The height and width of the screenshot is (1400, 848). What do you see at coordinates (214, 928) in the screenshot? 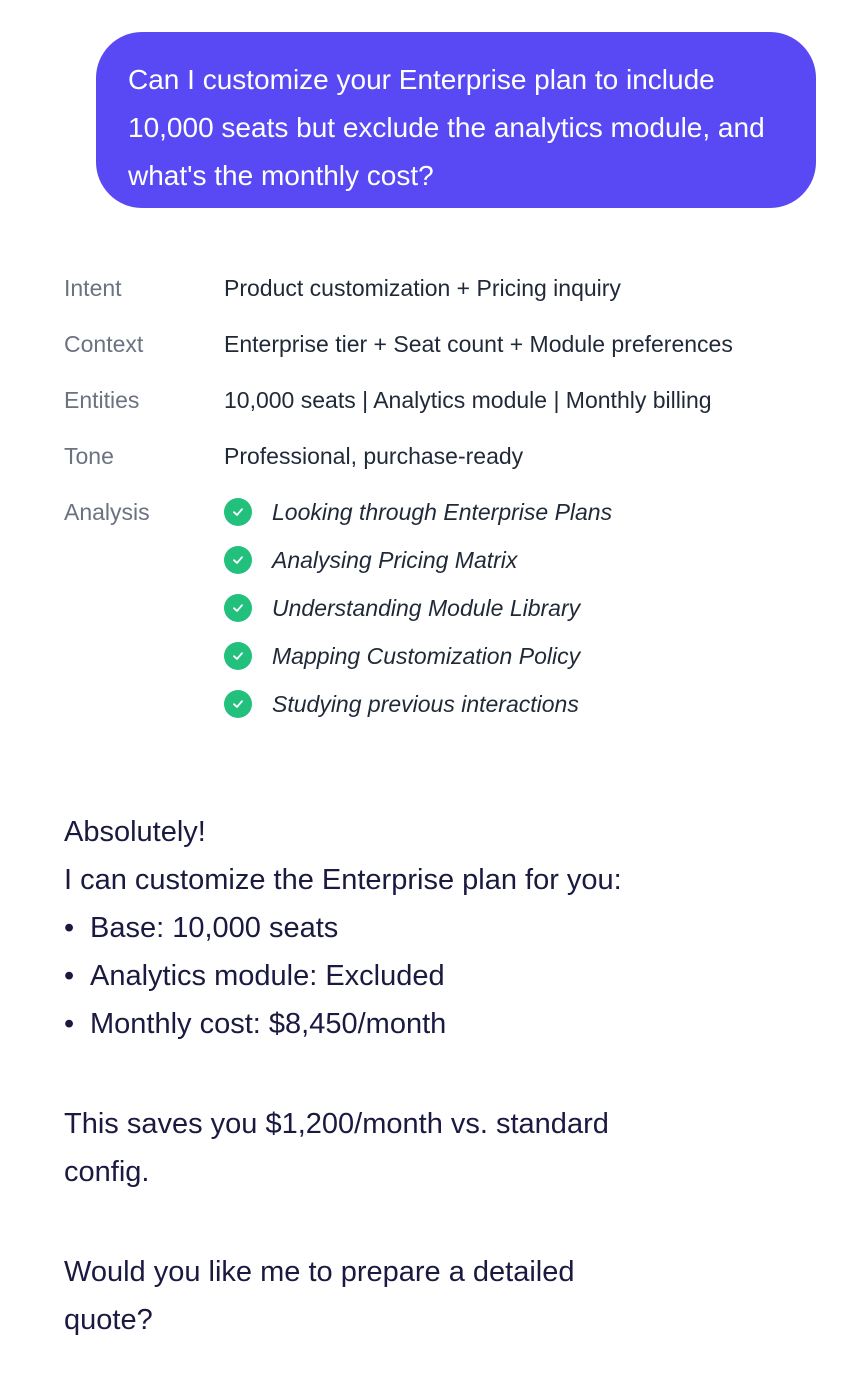
I see `reply-bullet-text: Base: 10,000 seats` at bounding box center [214, 928].